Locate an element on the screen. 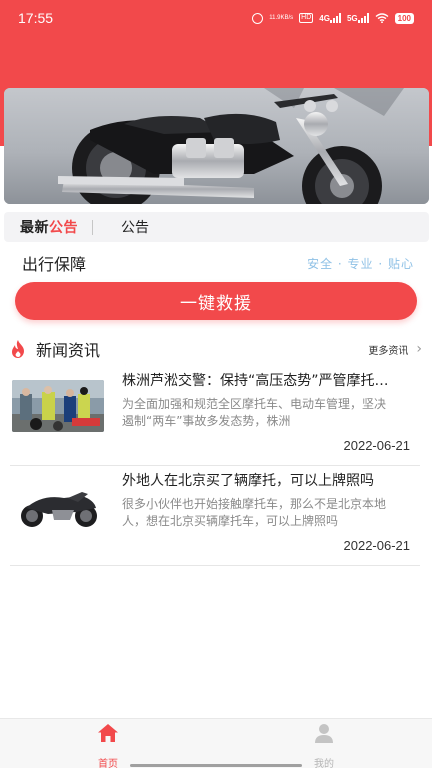 Image resolution: width=432 pixels, height=768 pixels. hd-icon: HD is located at coordinates (306, 18).